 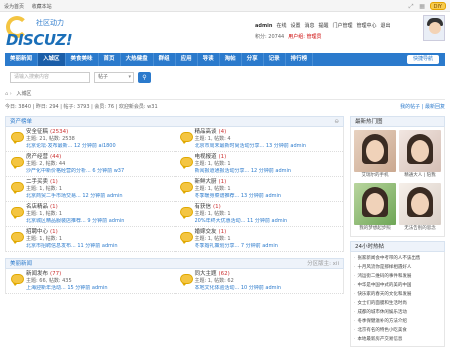 I want to click on list-item: 冬季保健滋补的方法介绍, so click(x=397, y=321).